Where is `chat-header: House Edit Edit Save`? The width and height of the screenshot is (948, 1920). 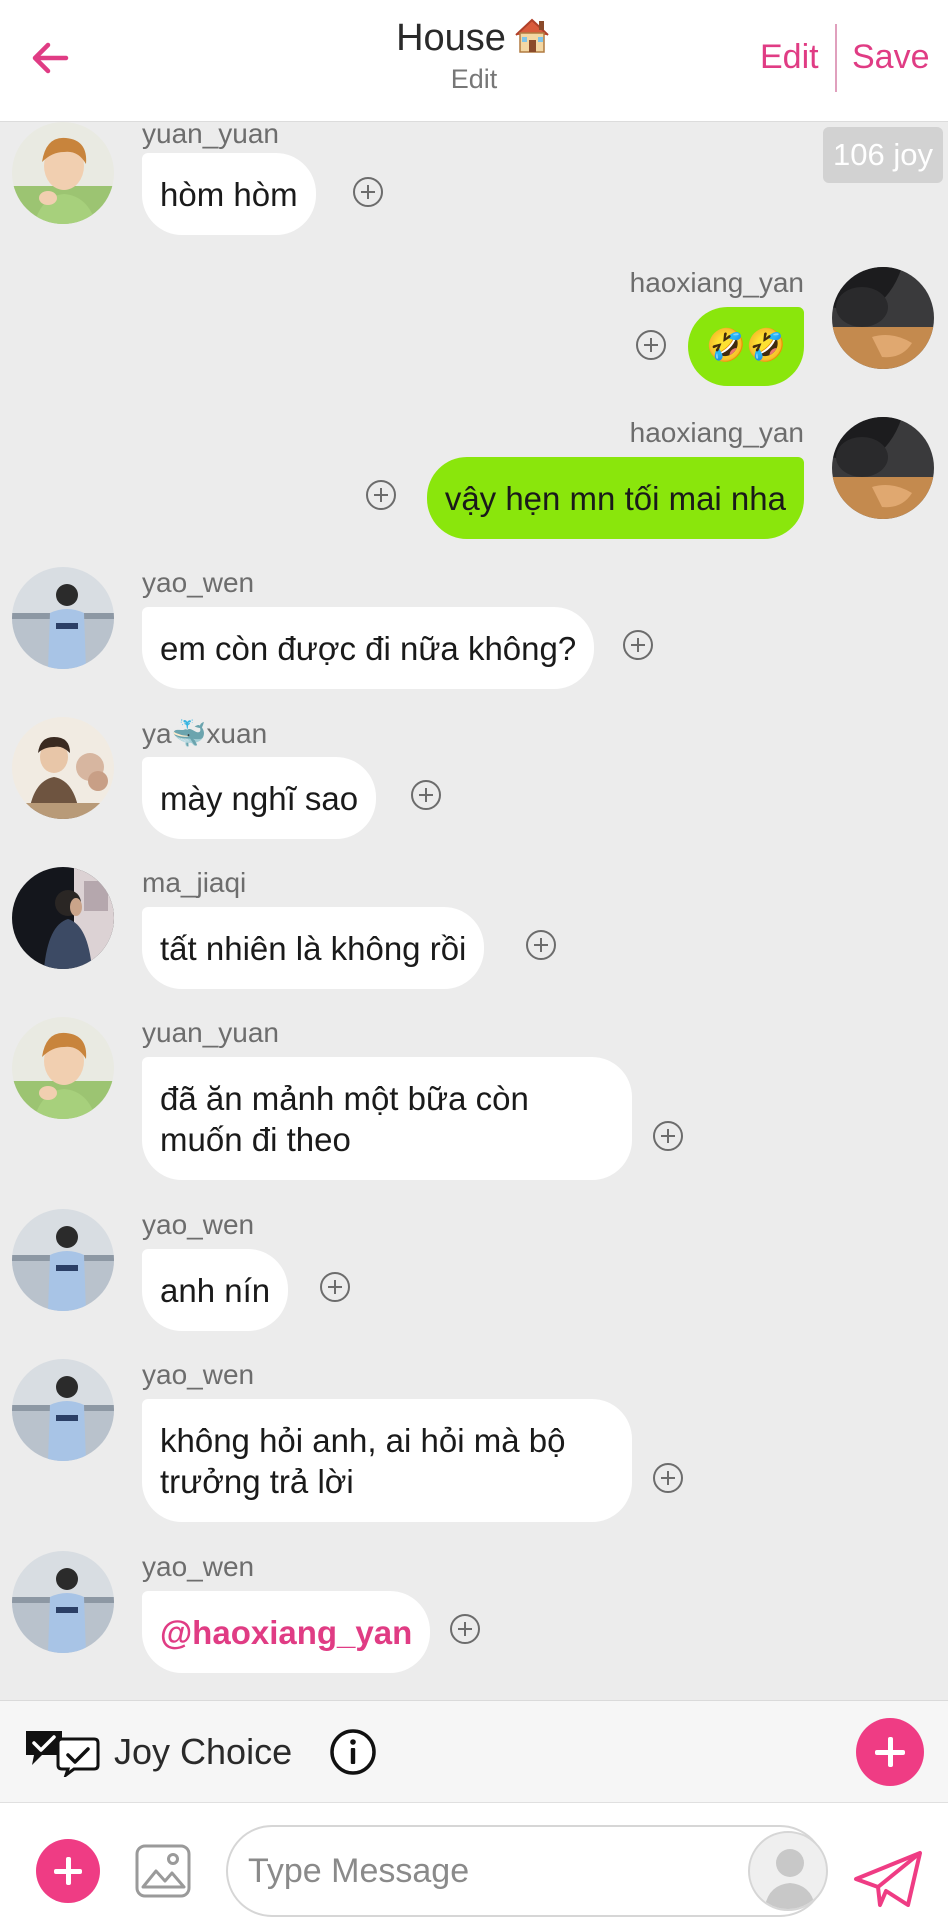
chat-header: House Edit Edit Save is located at coordinates (474, 61).